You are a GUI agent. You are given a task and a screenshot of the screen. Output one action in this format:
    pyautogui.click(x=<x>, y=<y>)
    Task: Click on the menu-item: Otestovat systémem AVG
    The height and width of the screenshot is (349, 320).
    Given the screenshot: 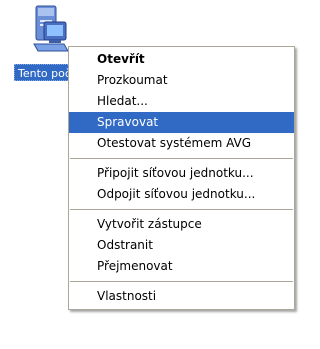 What is the action you would take?
    pyautogui.click(x=181, y=143)
    